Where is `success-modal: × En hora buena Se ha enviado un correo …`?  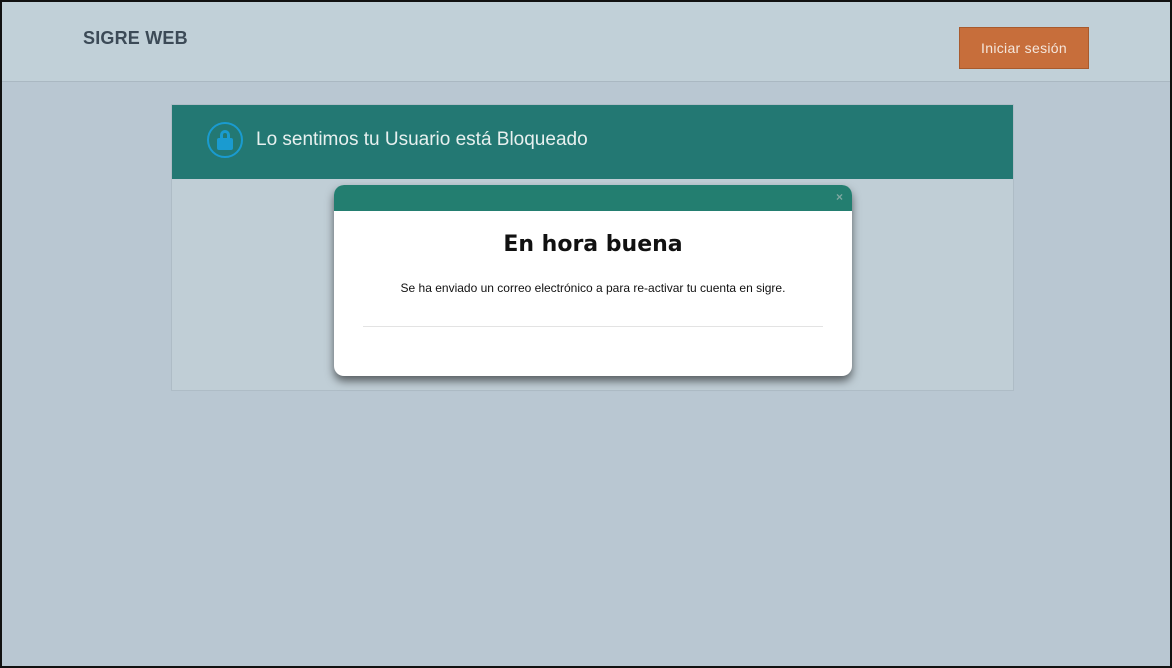
success-modal: × En hora buena Se ha enviado un correo … is located at coordinates (593, 280).